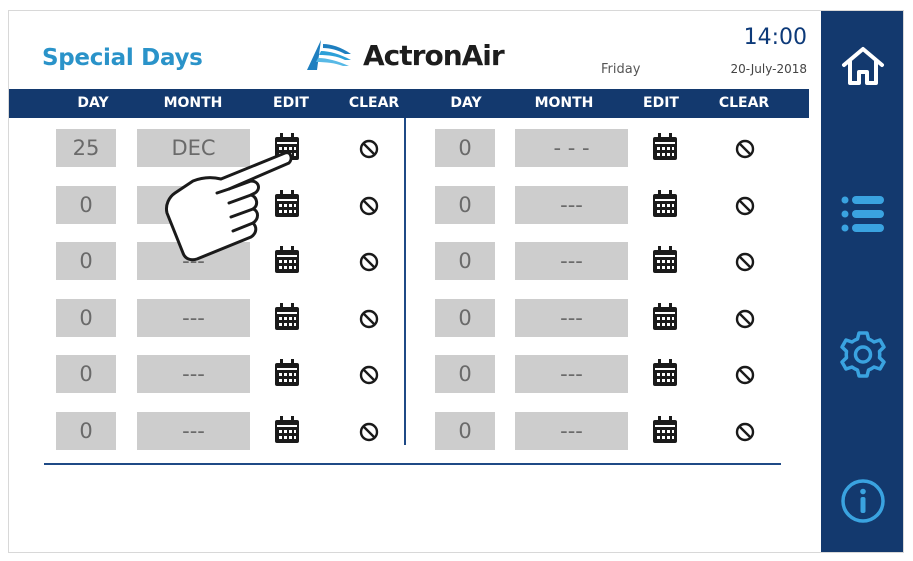  I want to click on brand-mark-icon, so click(329, 55).